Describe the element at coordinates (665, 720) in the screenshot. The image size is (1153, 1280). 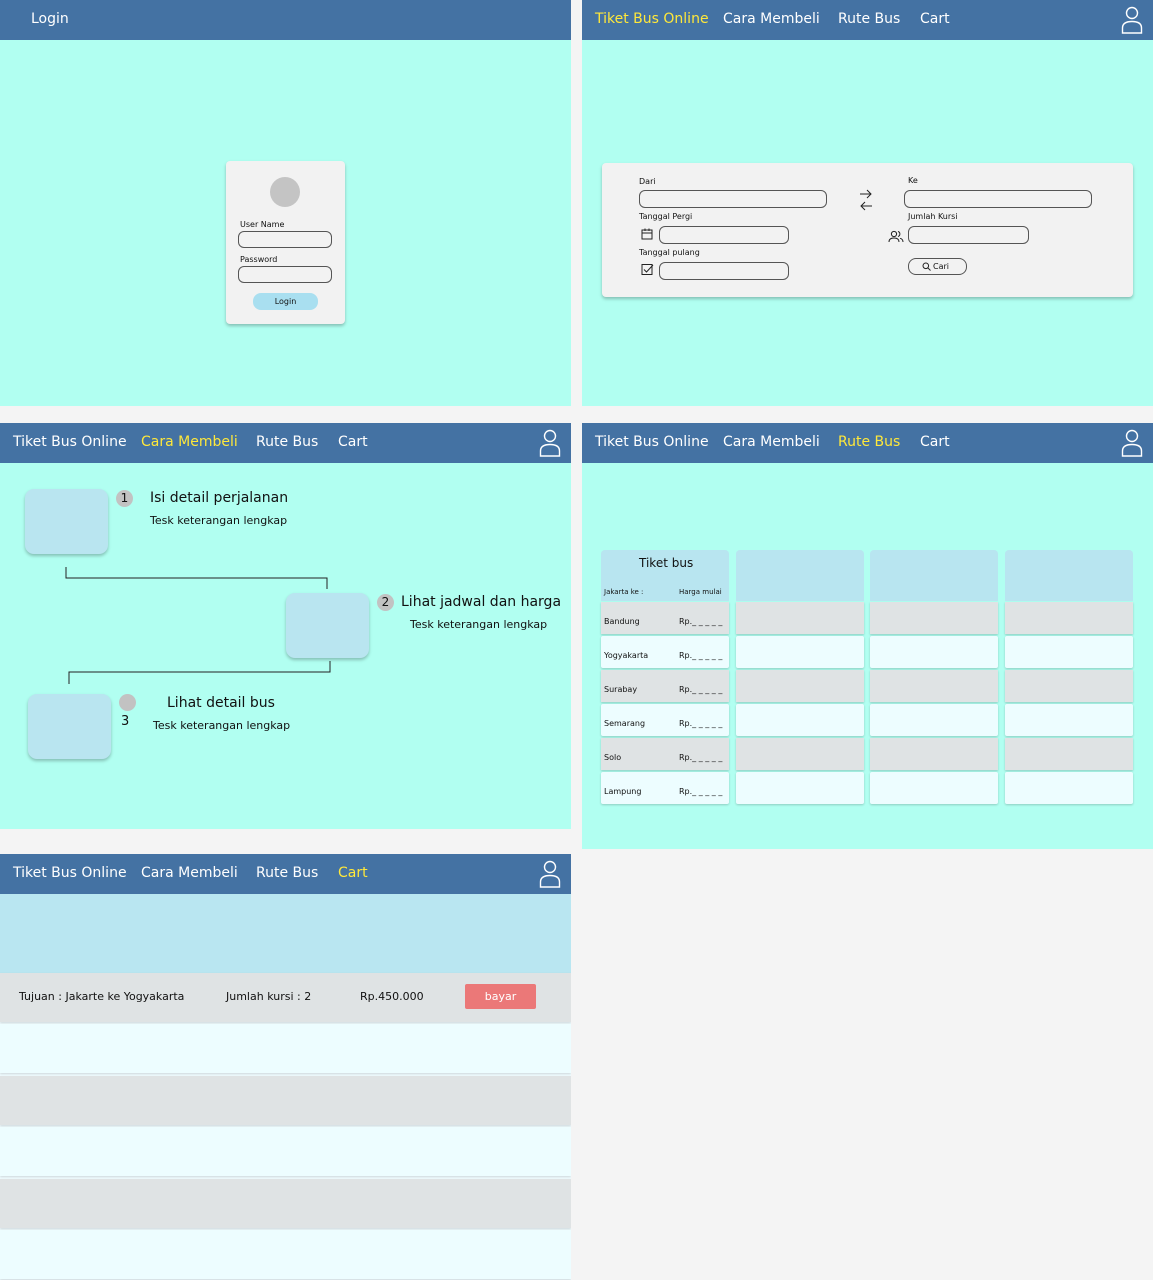
I see `route-row: Semarang Rp._ _ _ _ _` at that location.